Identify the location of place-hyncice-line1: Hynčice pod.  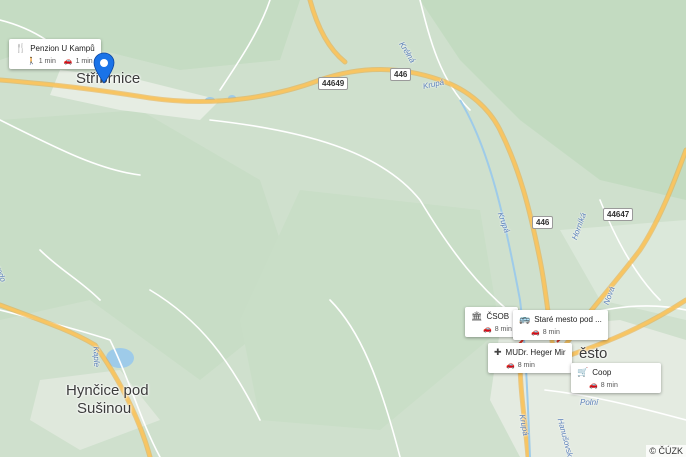
(107, 391).